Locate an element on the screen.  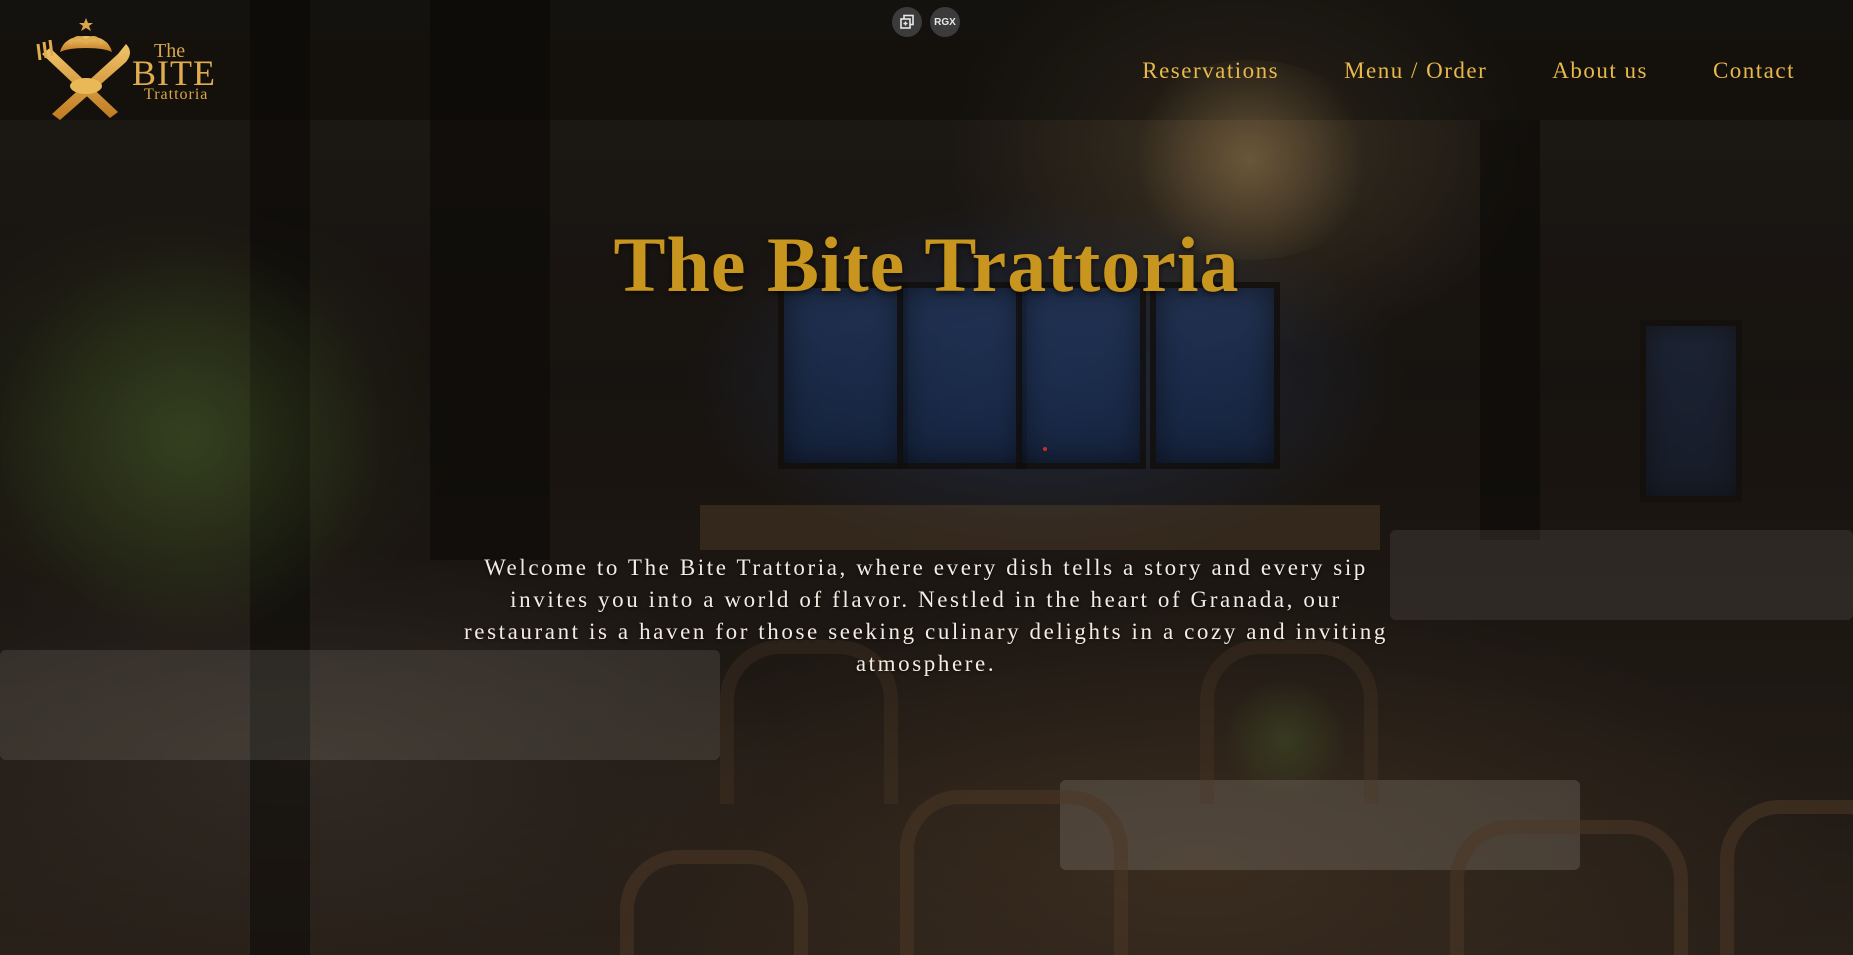
copy-extension-button is located at coordinates (907, 22).